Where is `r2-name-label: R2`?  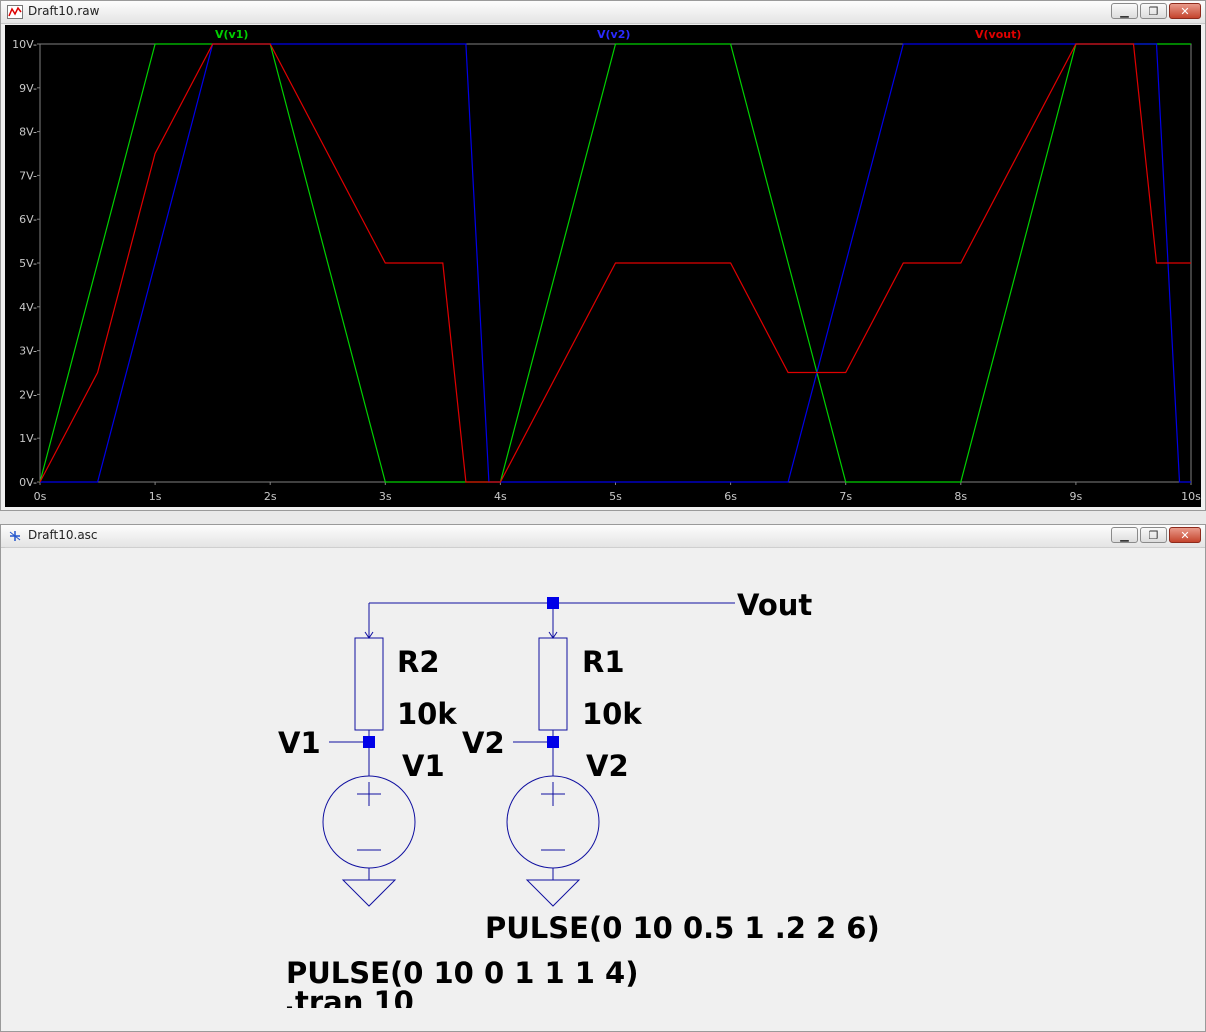 r2-name-label: R2 is located at coordinates (418, 662).